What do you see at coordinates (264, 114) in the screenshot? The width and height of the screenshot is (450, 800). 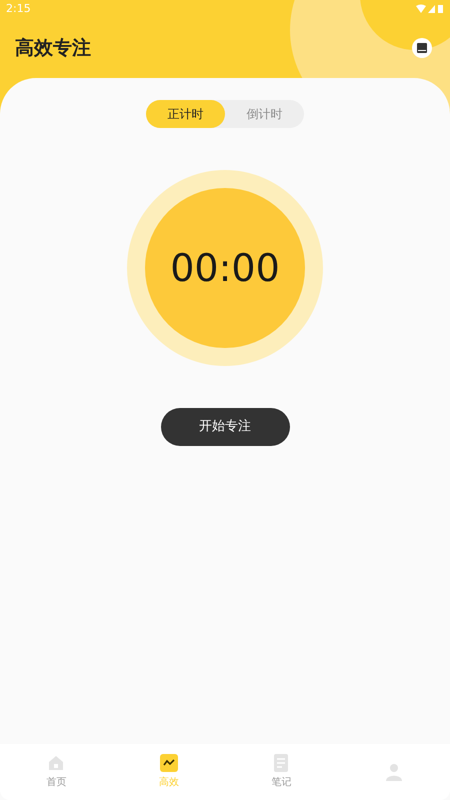 I see `mode-tab: 倒计时` at bounding box center [264, 114].